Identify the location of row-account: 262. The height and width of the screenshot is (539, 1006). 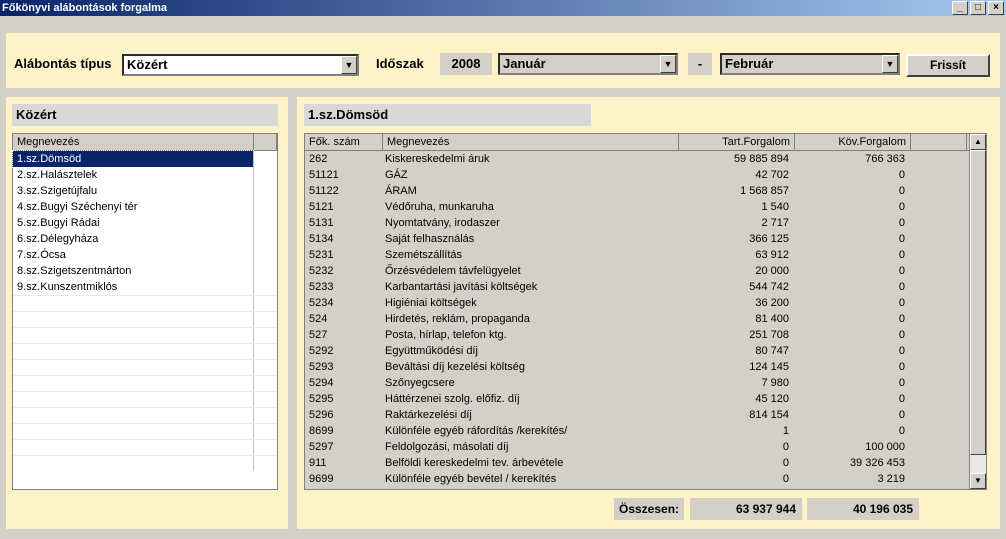
(318, 159).